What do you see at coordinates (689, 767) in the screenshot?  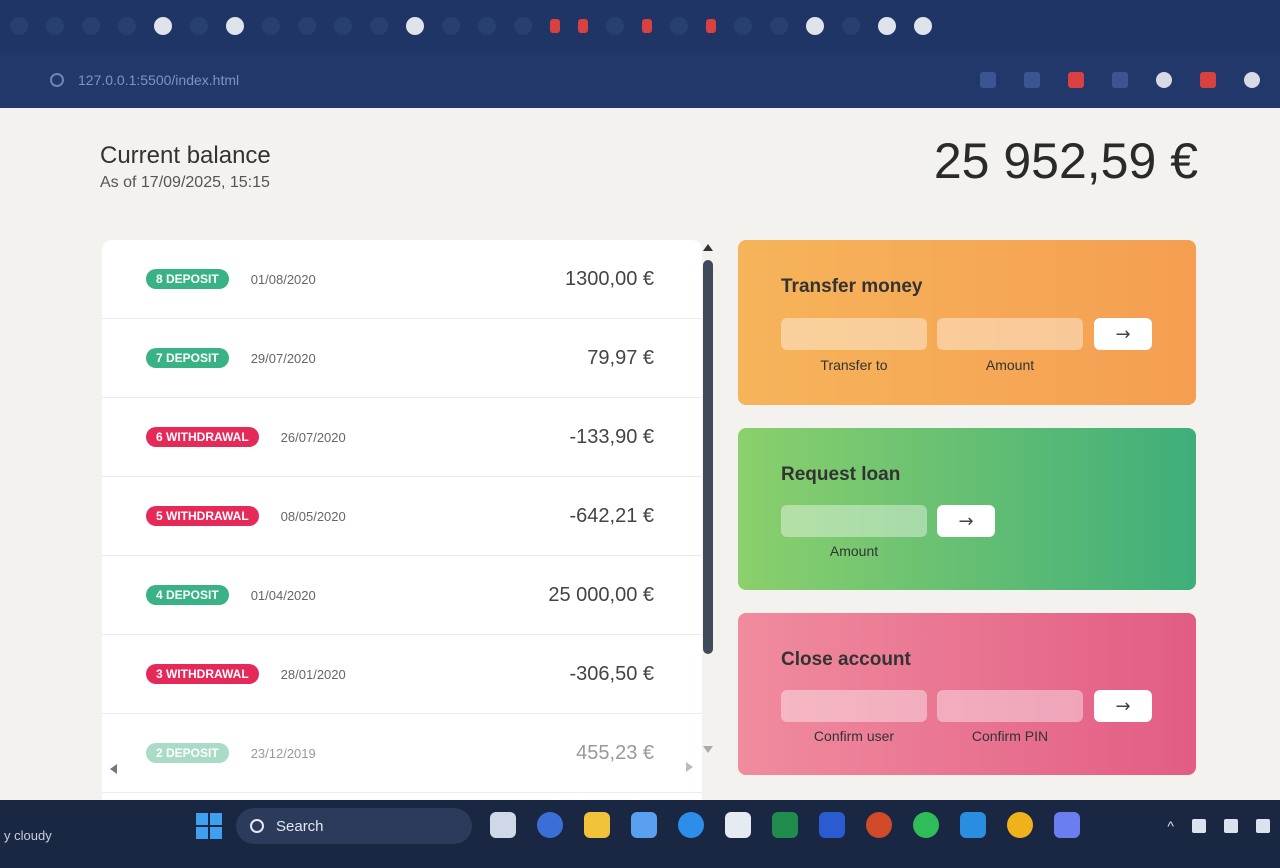 I see `scroll-right-icon` at bounding box center [689, 767].